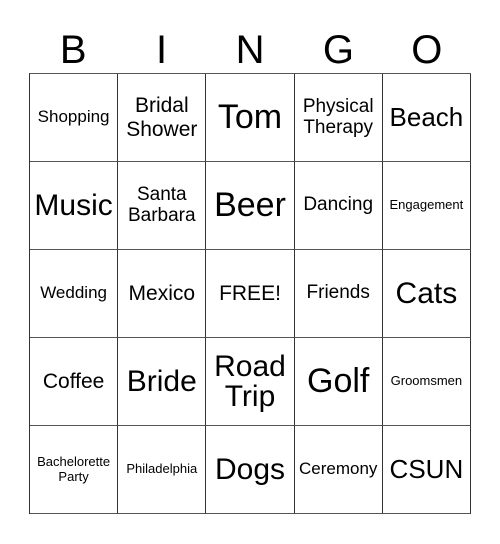  I want to click on bingo-cell: Mexico, so click(162, 294).